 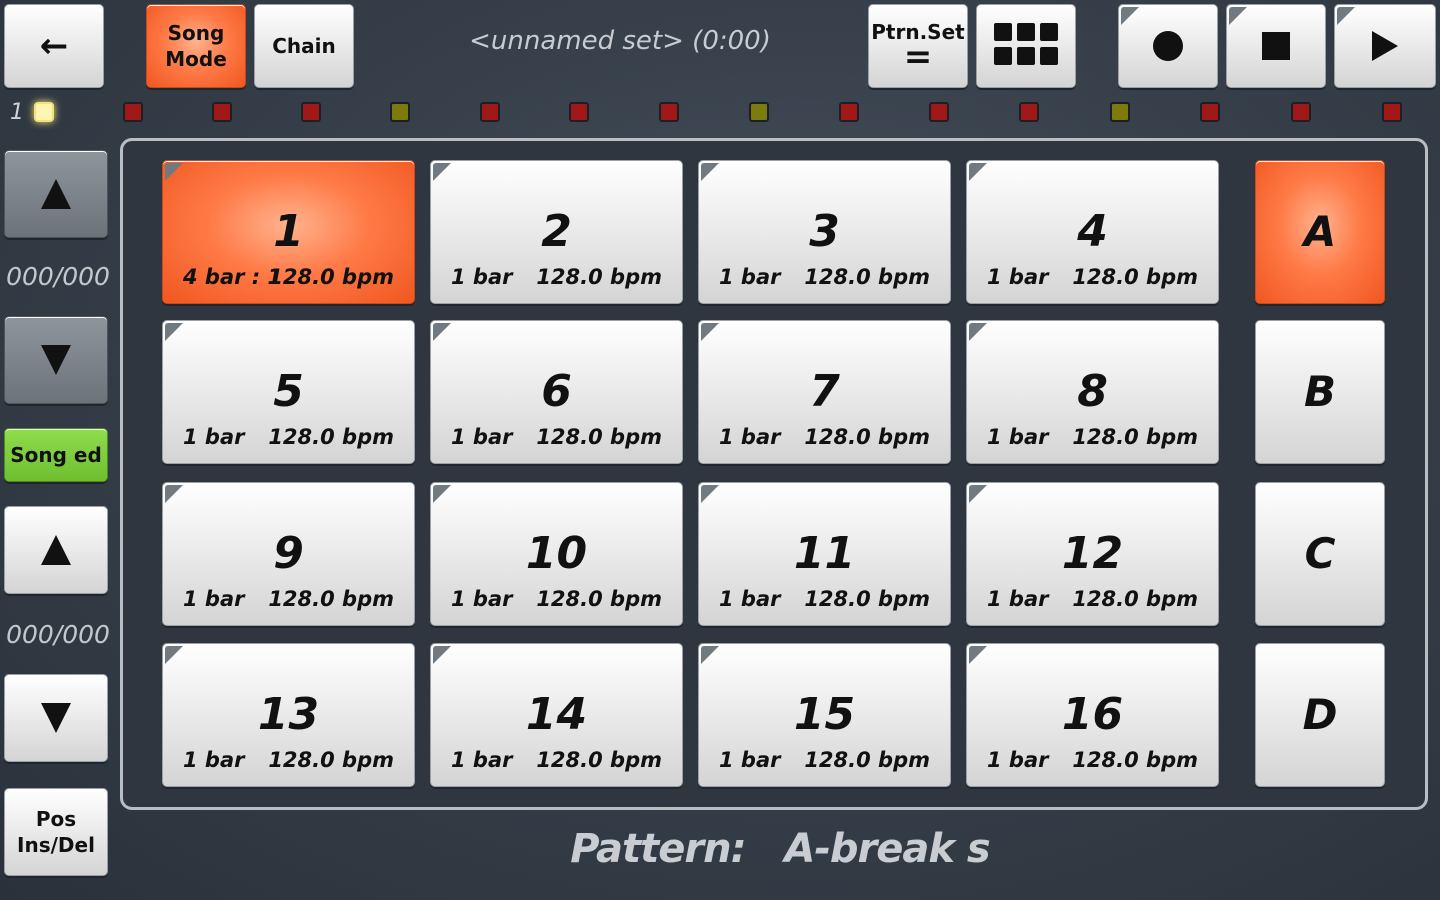 I want to click on pattern-pad-1: 1 4 bar : 1 128.0 bpm, so click(x=288, y=232).